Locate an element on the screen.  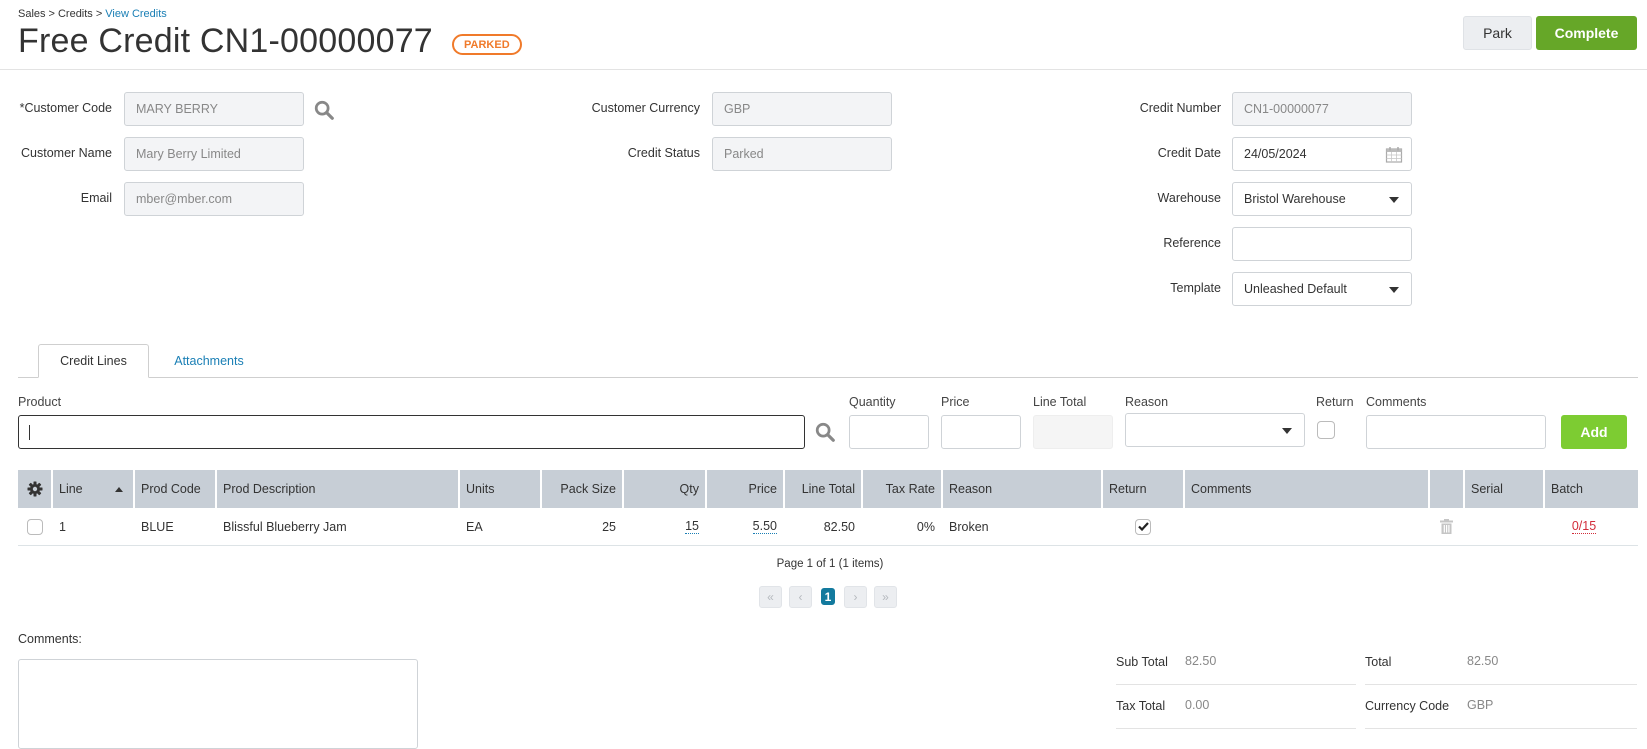
pager-last-button: » is located at coordinates (885, 597).